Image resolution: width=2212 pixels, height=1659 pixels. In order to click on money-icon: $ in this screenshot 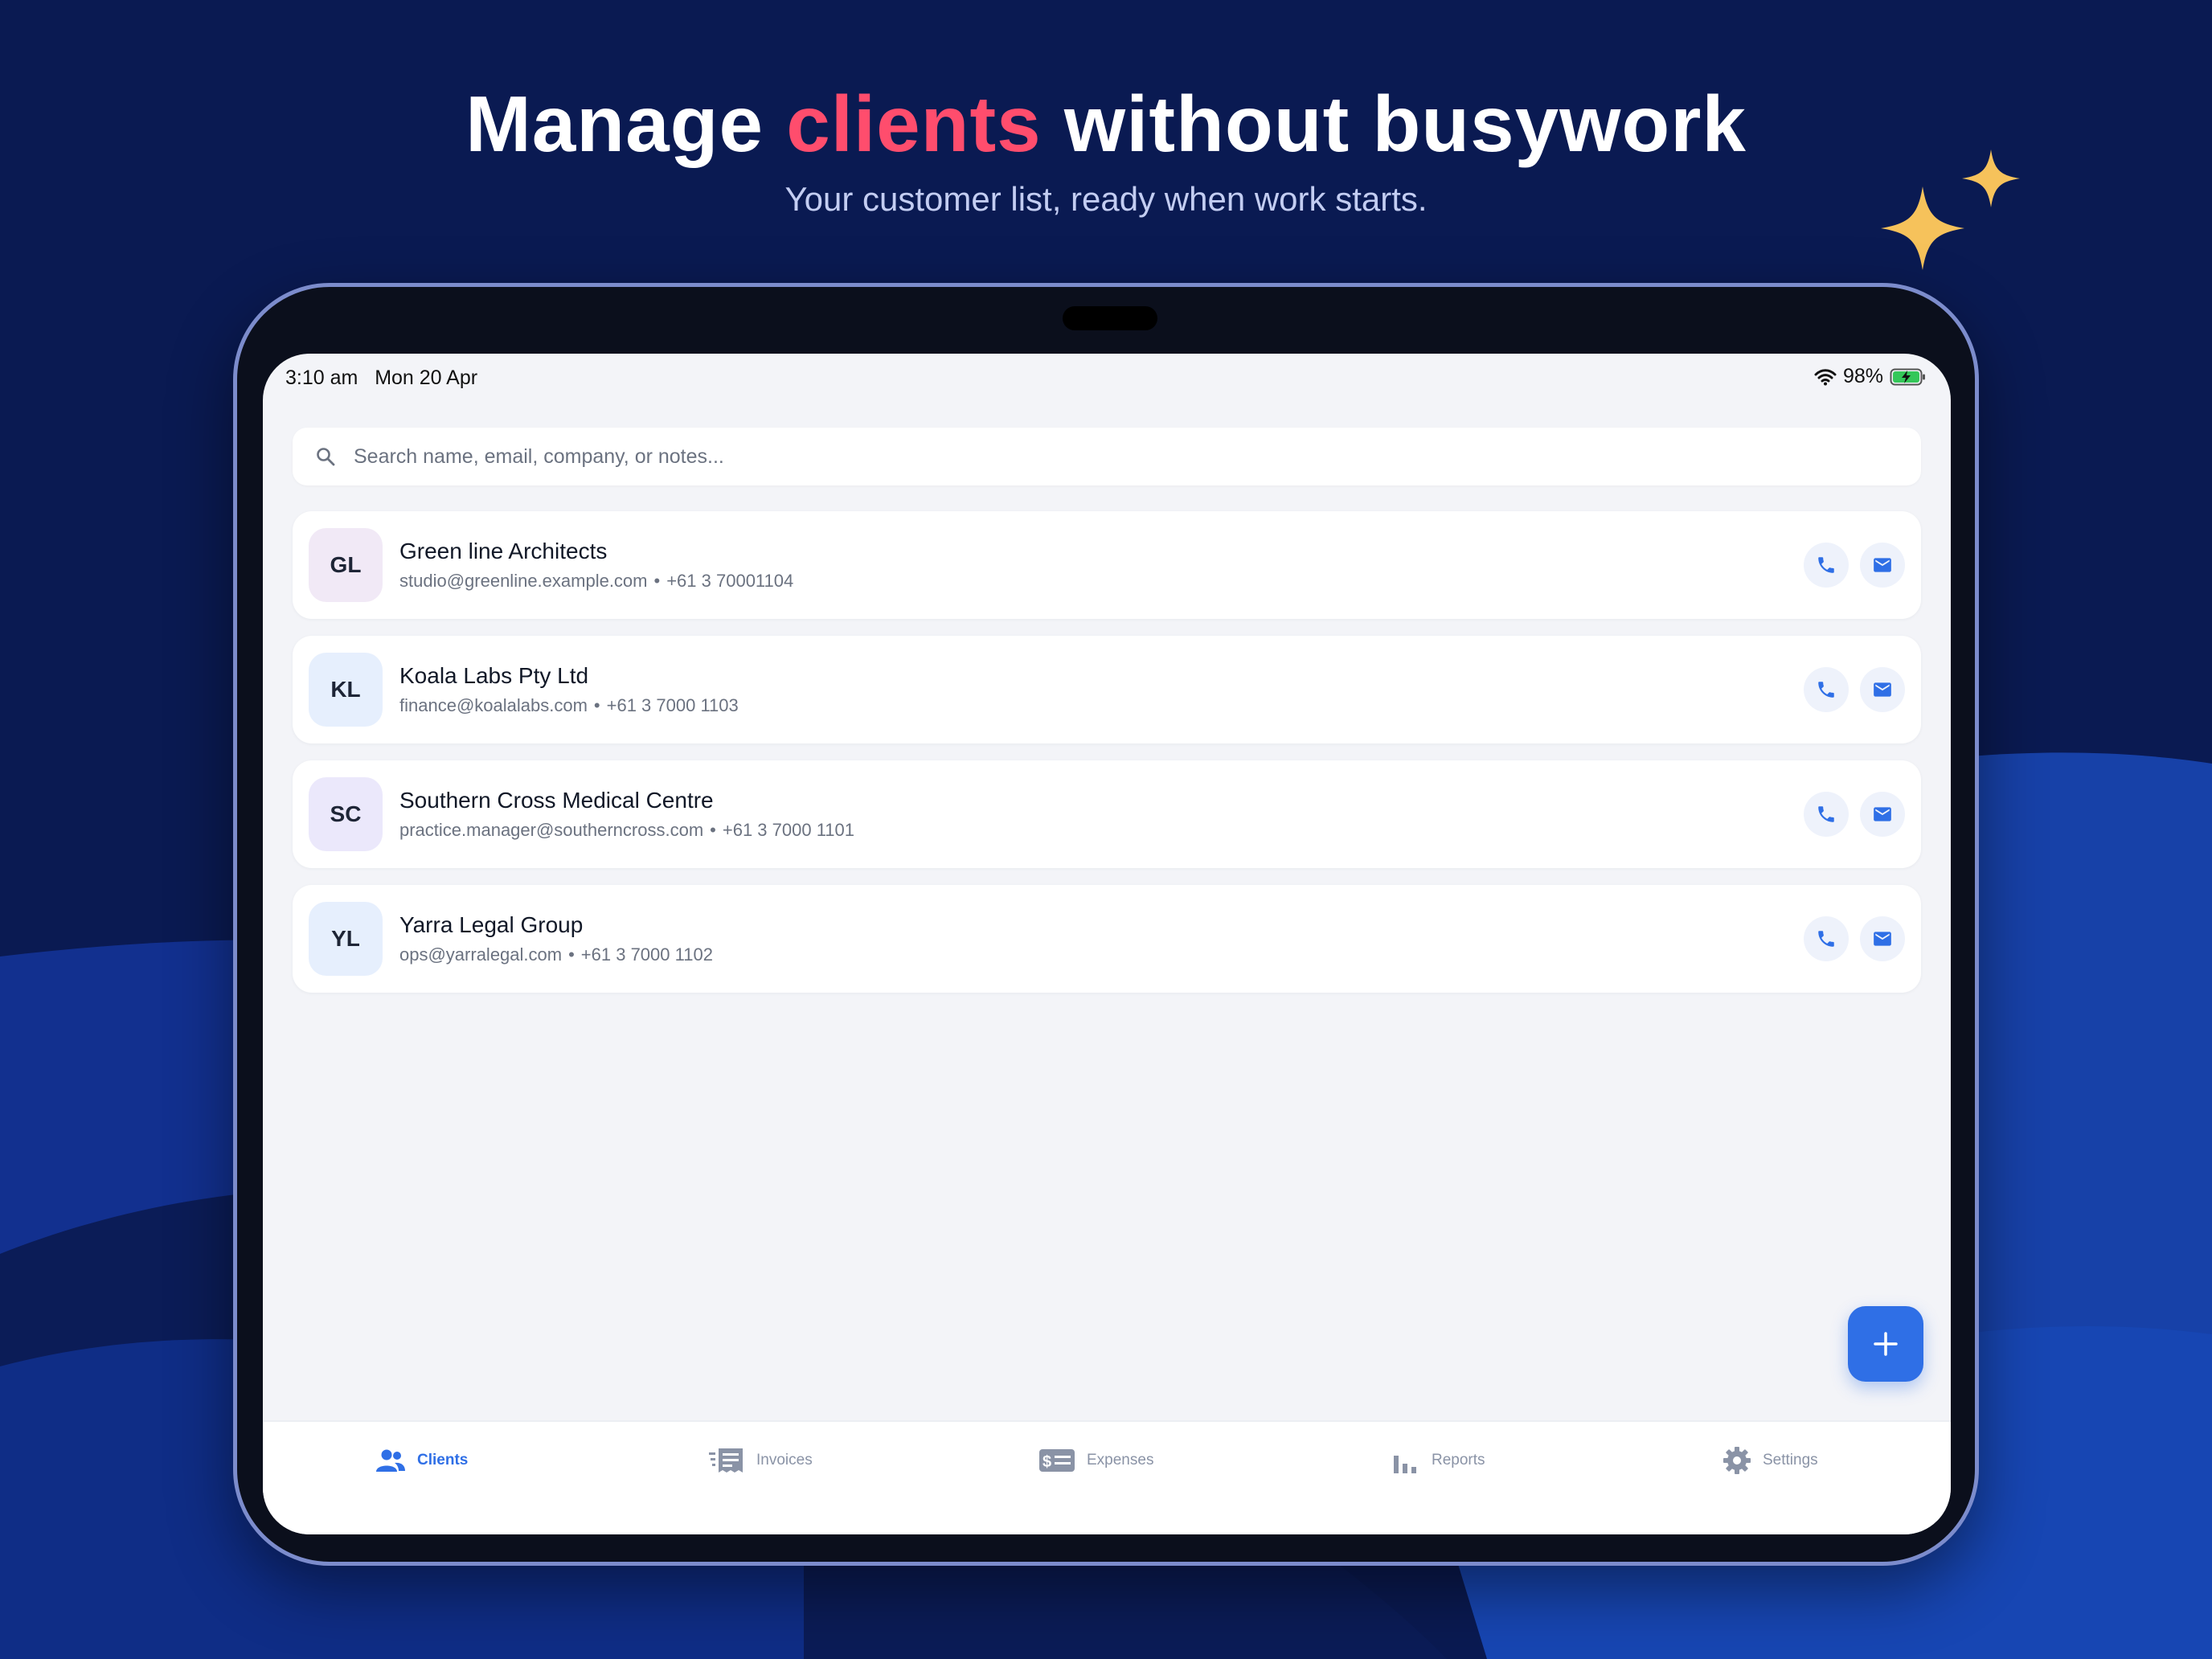, I will do `click(1057, 1460)`.